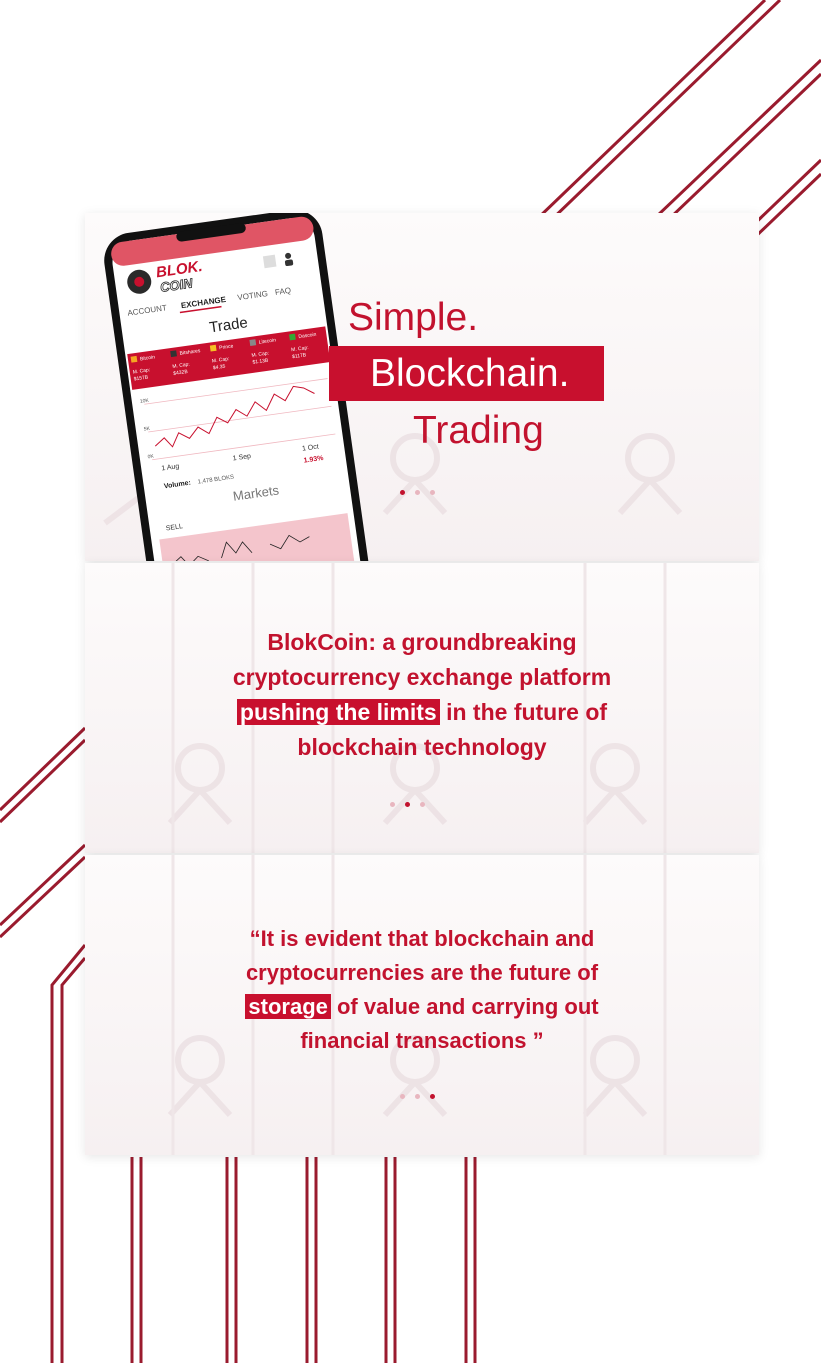 The height and width of the screenshot is (1363, 821). I want to click on about-line-2: cryptocurrency exchange platform, so click(422, 677).